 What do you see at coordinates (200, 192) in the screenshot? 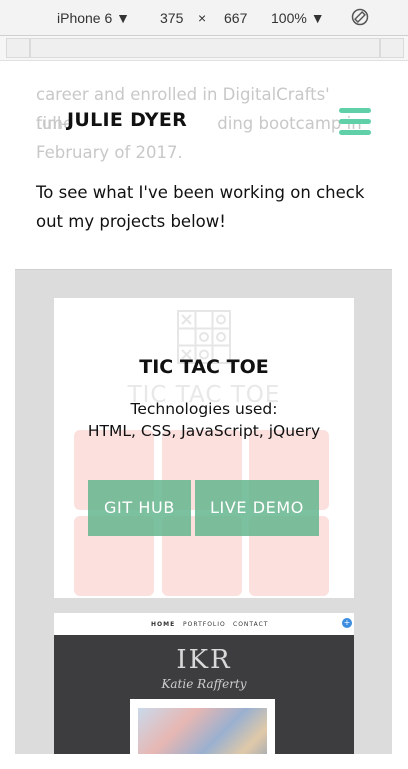
I see `about-text-line: To see what I've been working on check` at bounding box center [200, 192].